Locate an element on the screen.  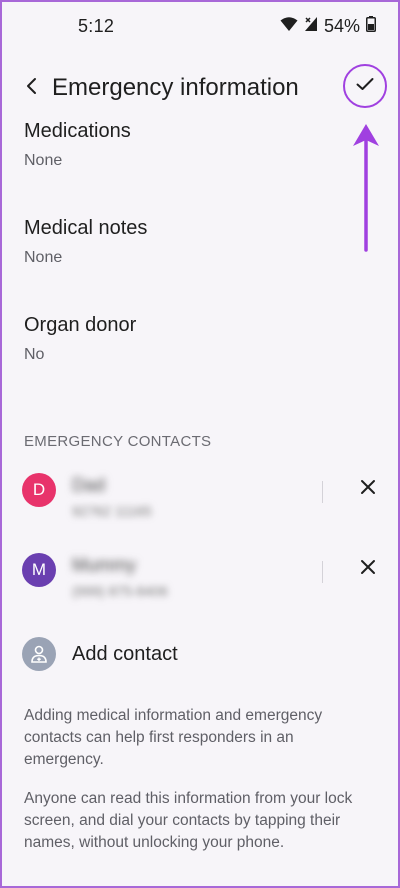
status-bar: 5:12 54% is located at coordinates (200, 26).